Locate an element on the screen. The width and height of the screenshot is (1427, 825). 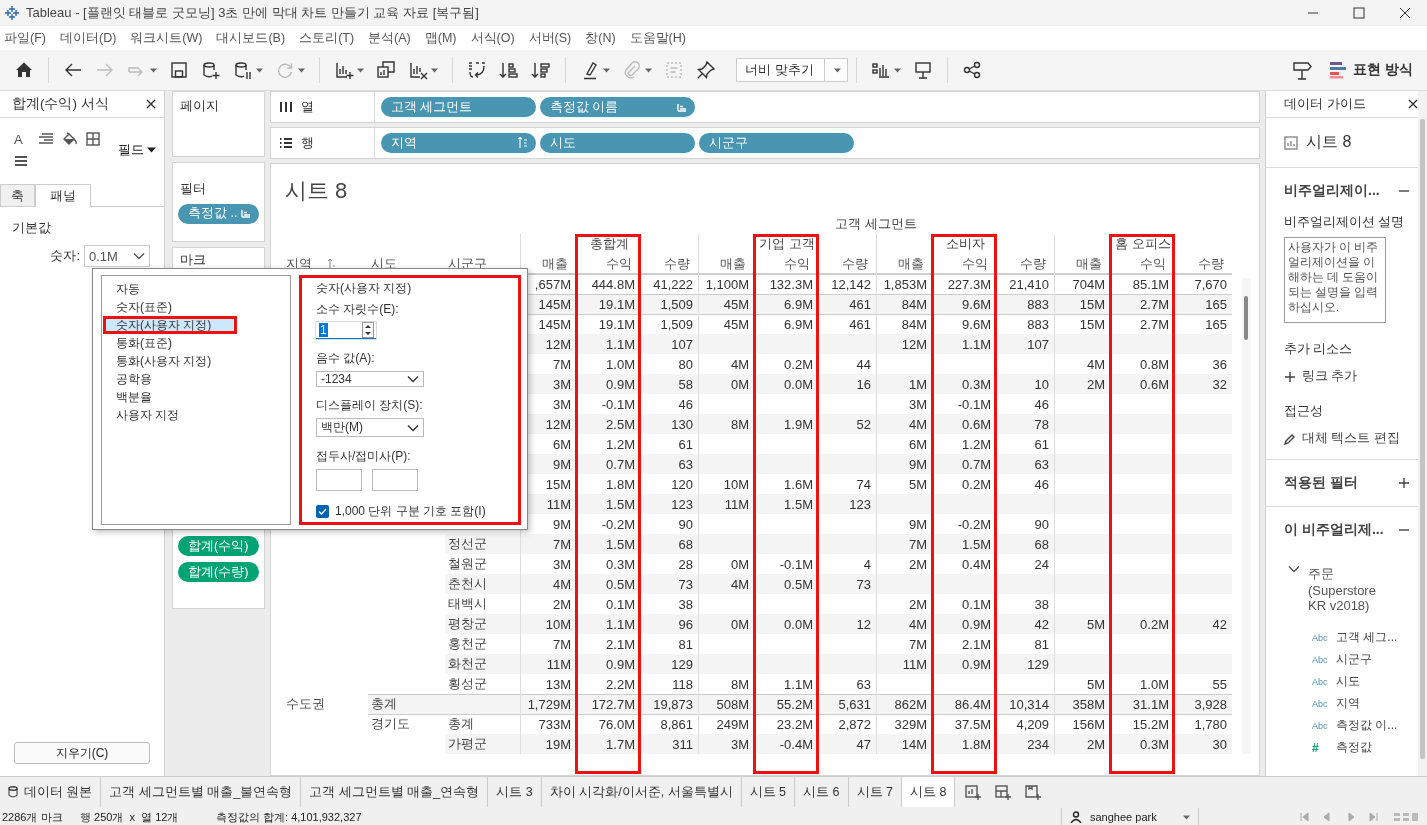
format-option: 통화(표준) is located at coordinates (196, 343).